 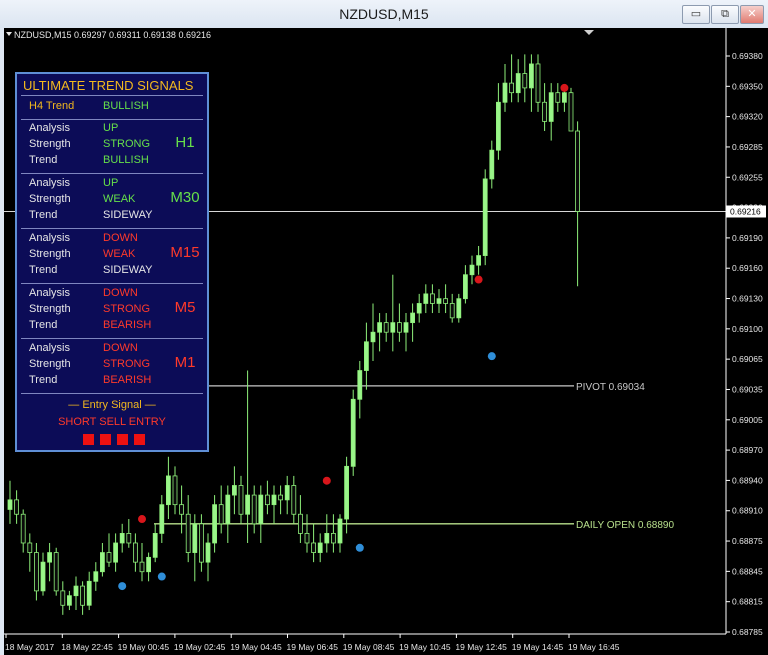 I want to click on time-tick-label: 18 May 22:45, so click(x=87, y=647).